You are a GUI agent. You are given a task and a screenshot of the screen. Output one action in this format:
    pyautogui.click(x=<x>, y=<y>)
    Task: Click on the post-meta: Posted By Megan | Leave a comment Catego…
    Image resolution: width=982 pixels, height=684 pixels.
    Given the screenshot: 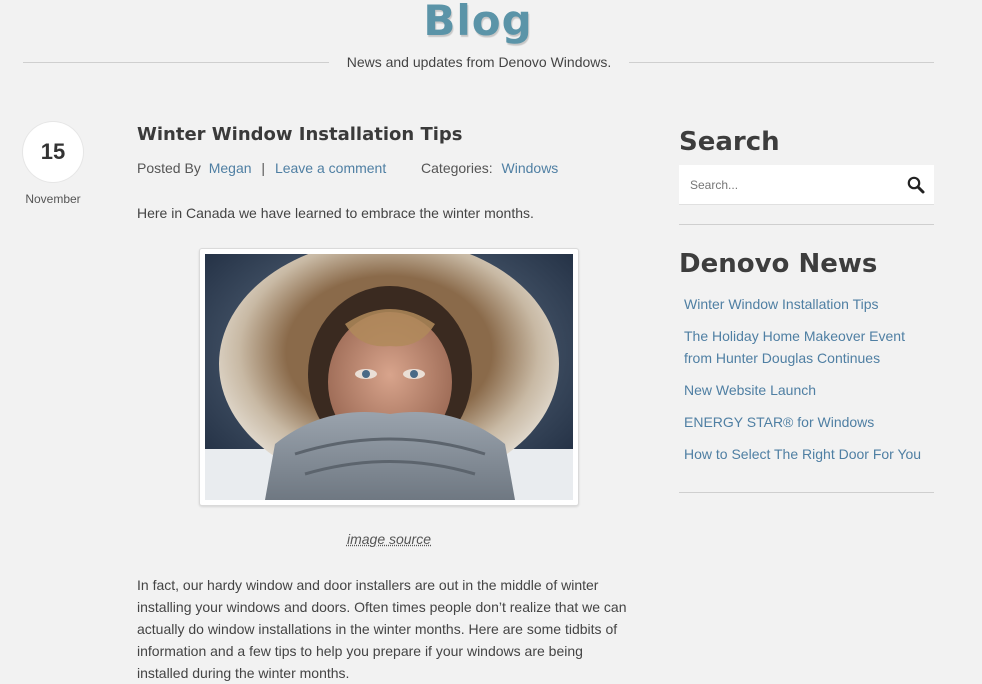 What is the action you would take?
    pyautogui.click(x=347, y=168)
    